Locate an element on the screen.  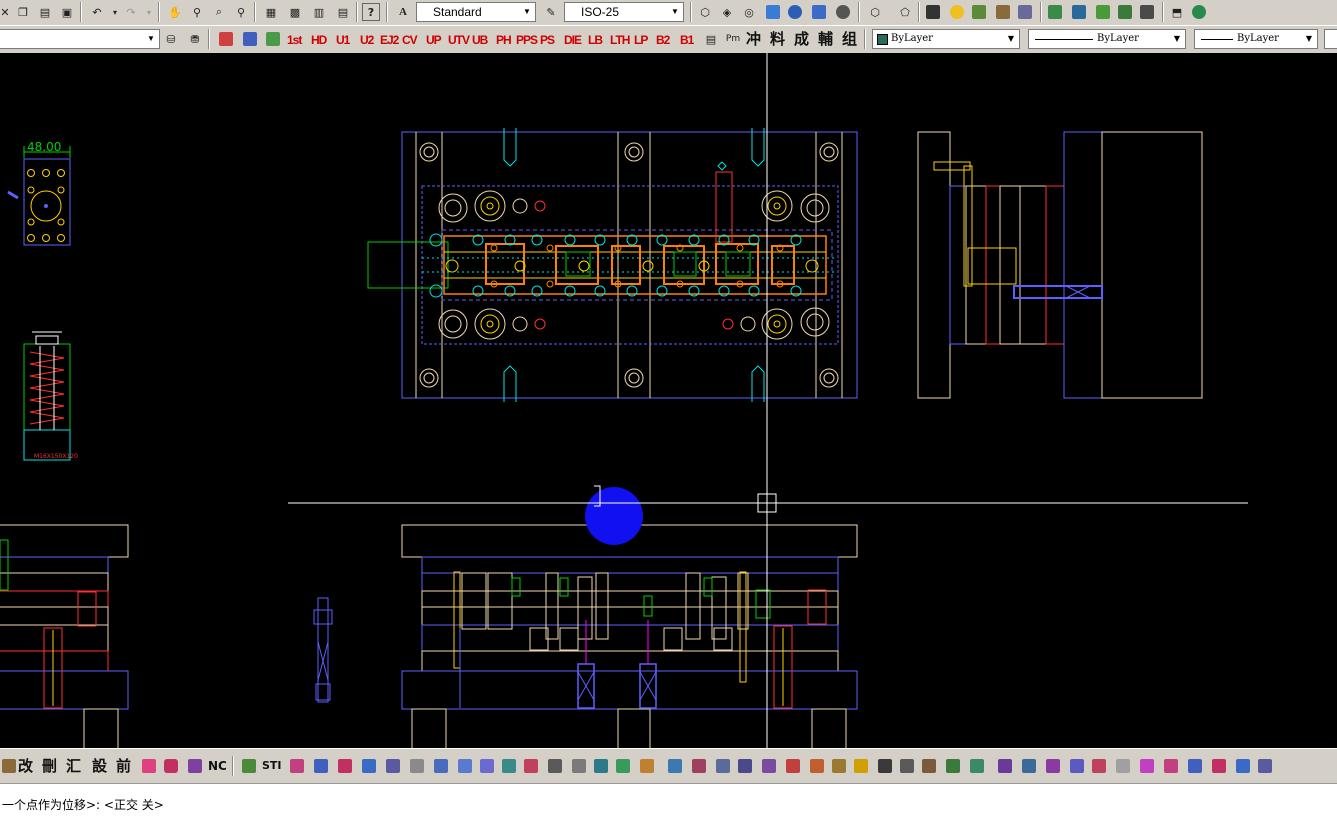
text-style-select: Standard ▼ is located at coordinates (476, 12).